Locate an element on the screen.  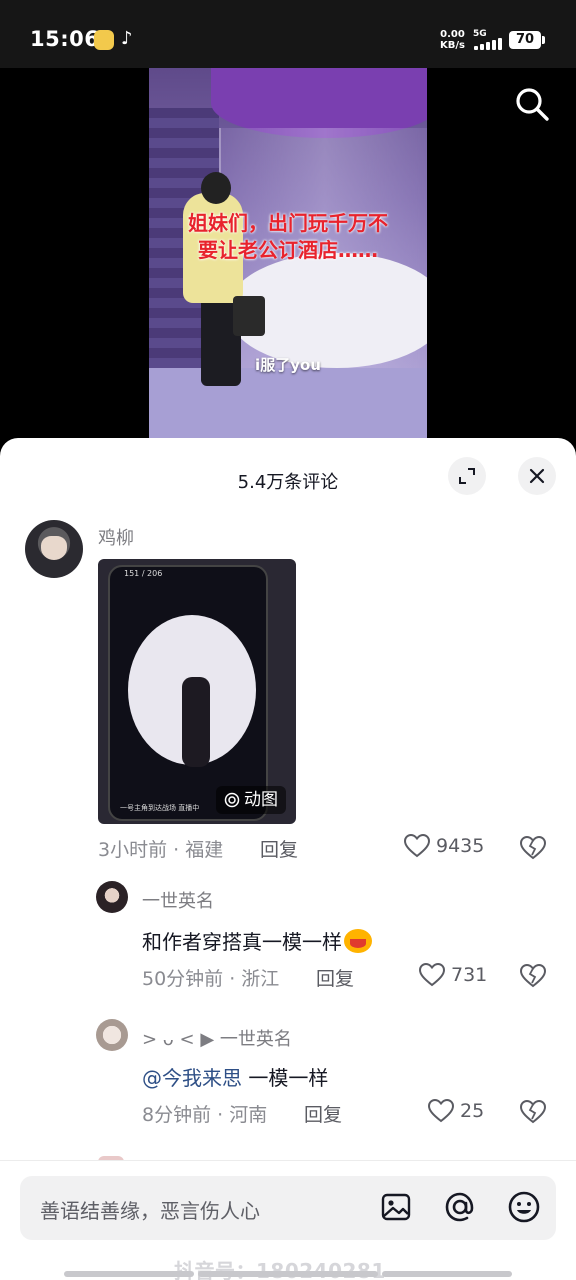
comment-input: 善语结善缘，恶言伤人心 is located at coordinates (288, 1208).